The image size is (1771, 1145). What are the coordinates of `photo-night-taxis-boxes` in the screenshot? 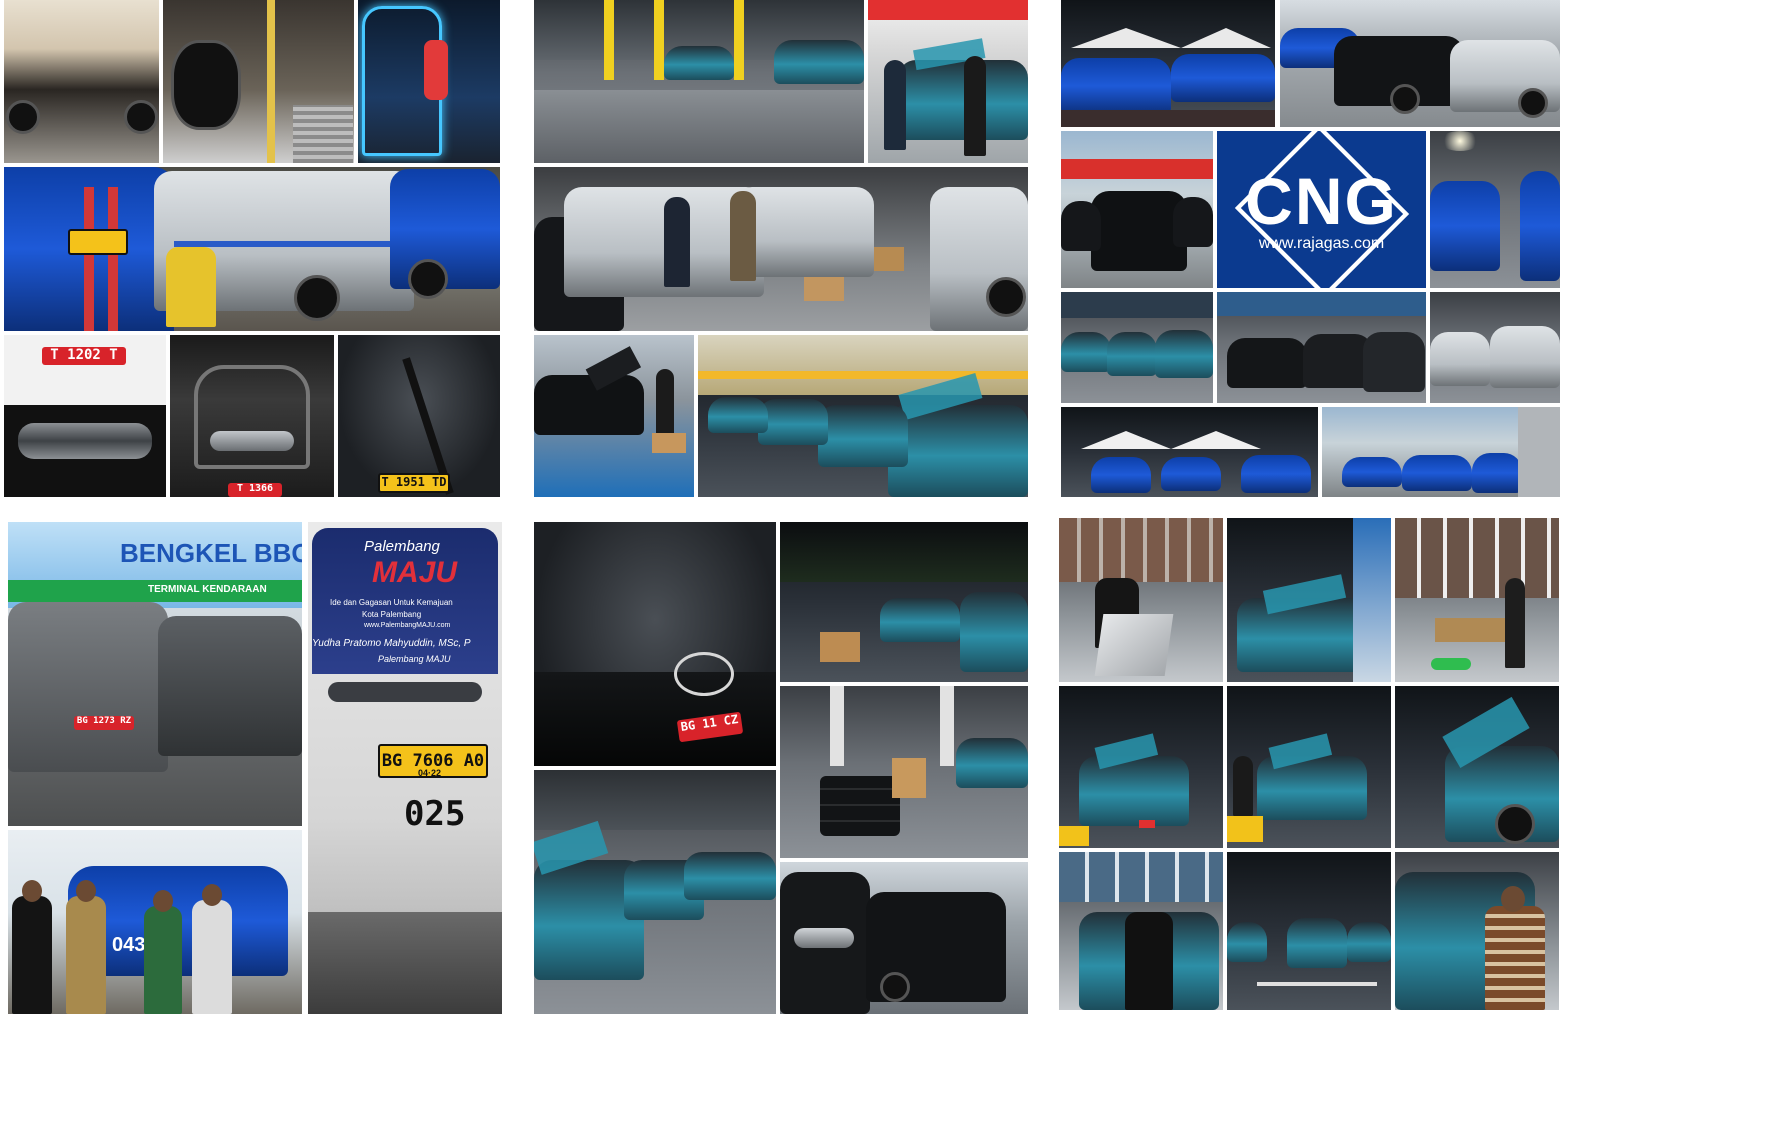 It's located at (904, 602).